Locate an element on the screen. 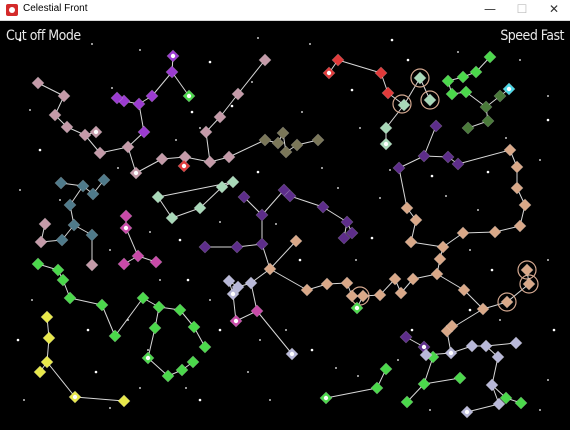 This screenshot has height=430, width=570. close-button: ✕ is located at coordinates (554, 10).